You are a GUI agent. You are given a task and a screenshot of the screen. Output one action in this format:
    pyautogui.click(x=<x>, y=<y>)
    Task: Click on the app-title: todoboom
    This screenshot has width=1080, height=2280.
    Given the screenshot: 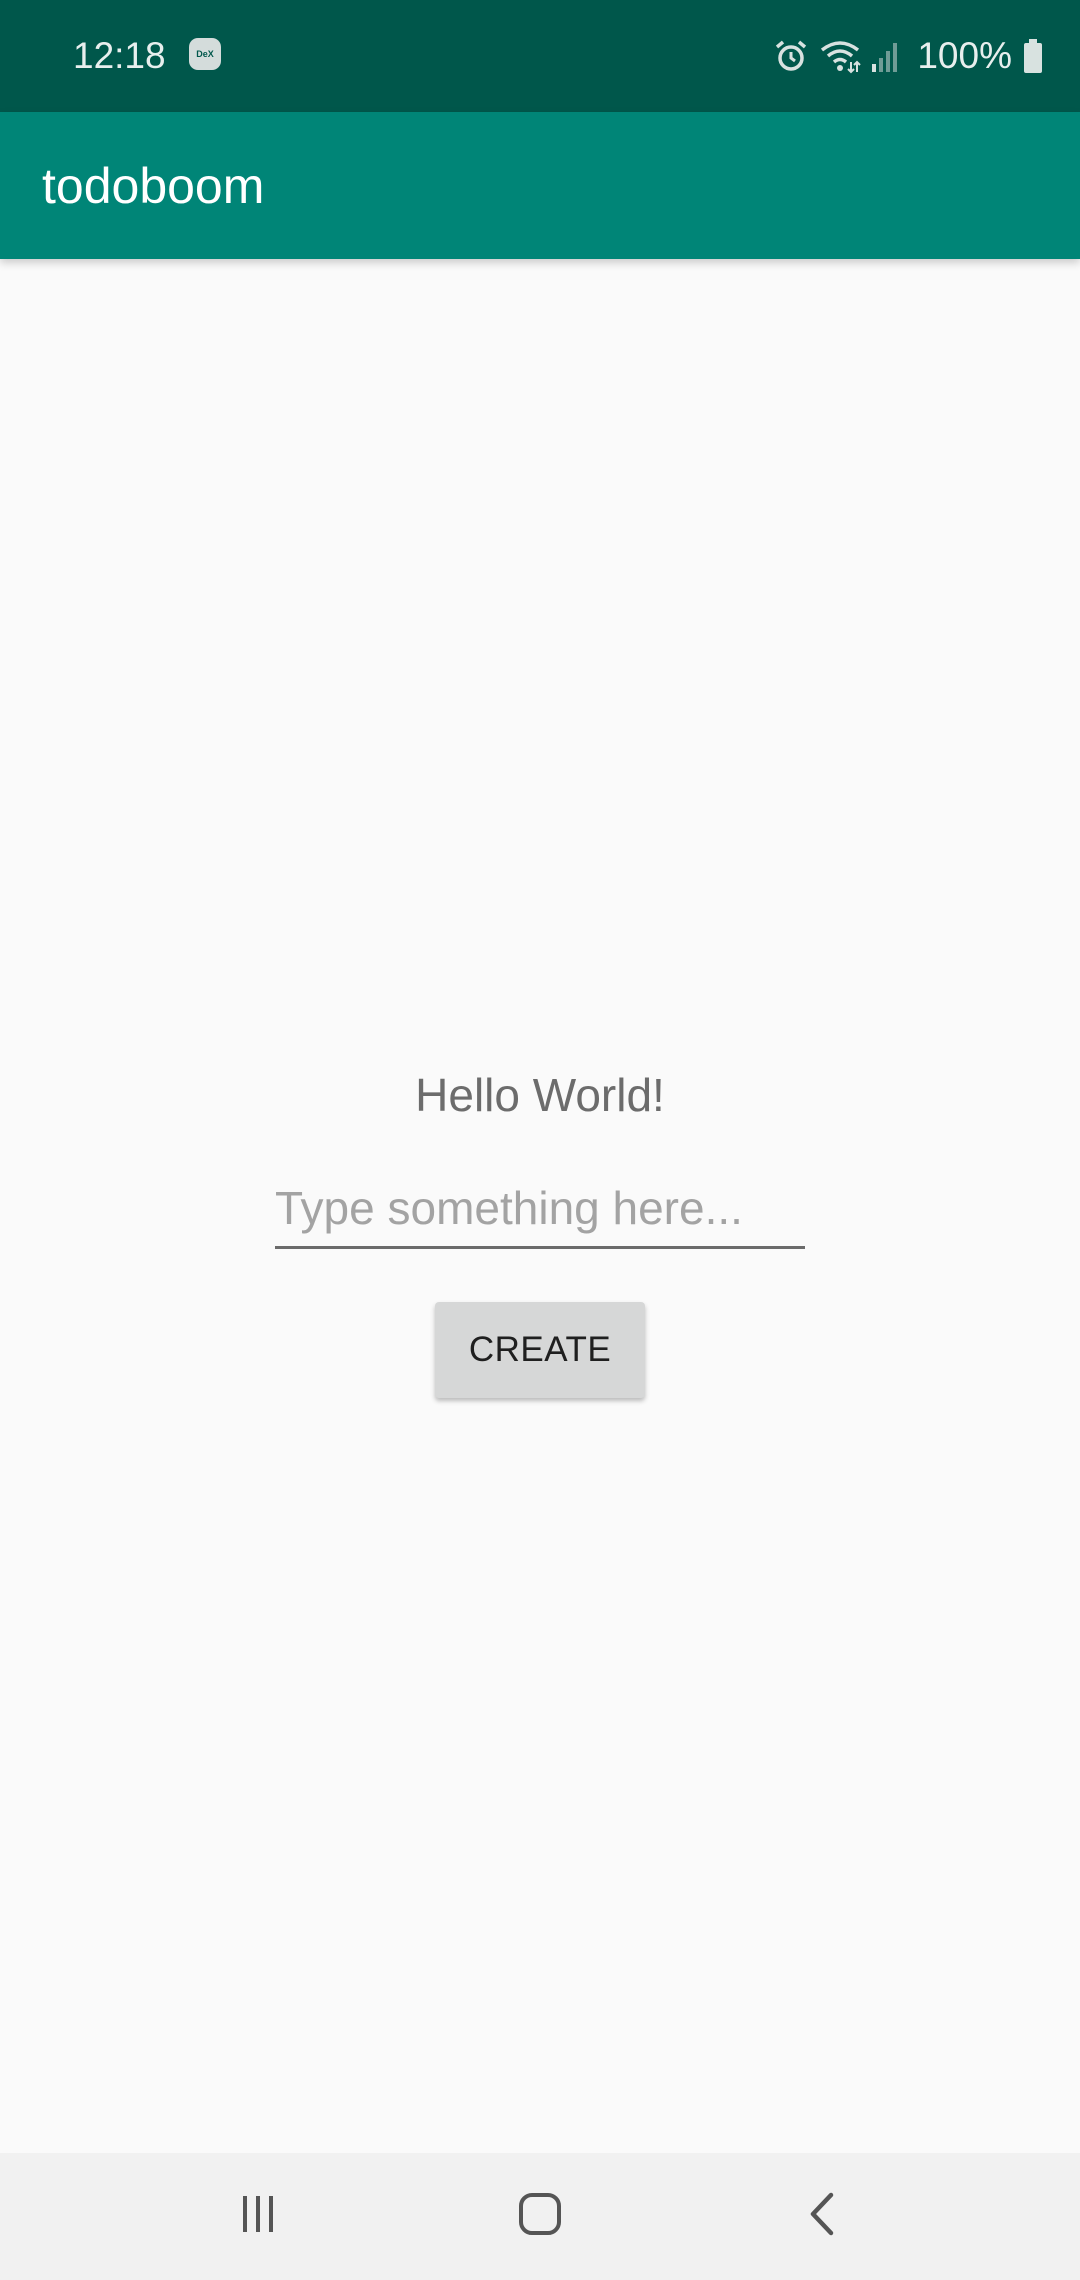 What is the action you would take?
    pyautogui.click(x=153, y=185)
    